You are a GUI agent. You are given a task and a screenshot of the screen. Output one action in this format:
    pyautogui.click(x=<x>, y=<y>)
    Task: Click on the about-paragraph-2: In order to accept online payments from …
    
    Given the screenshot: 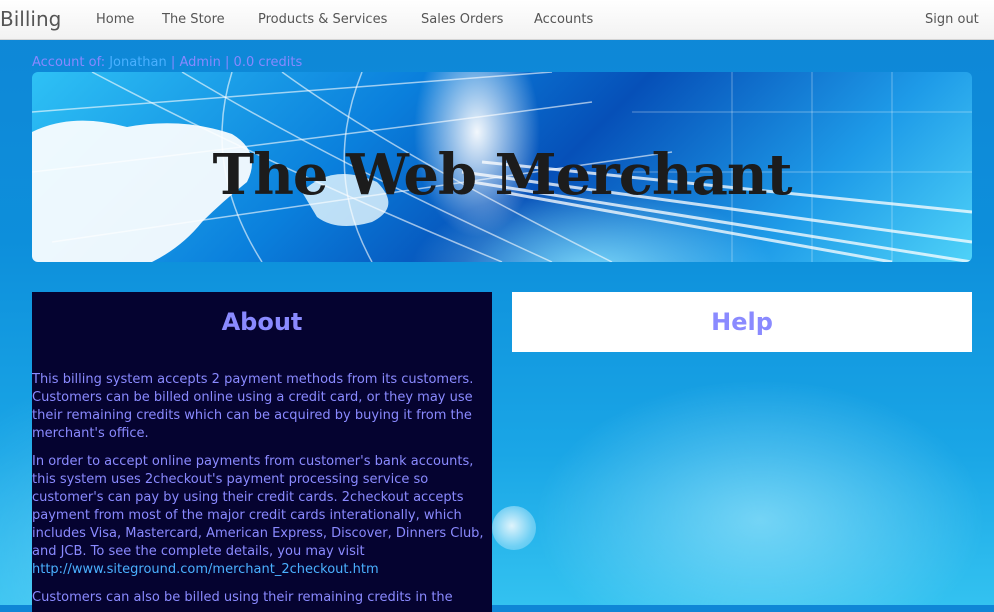 What is the action you would take?
    pyautogui.click(x=261, y=516)
    